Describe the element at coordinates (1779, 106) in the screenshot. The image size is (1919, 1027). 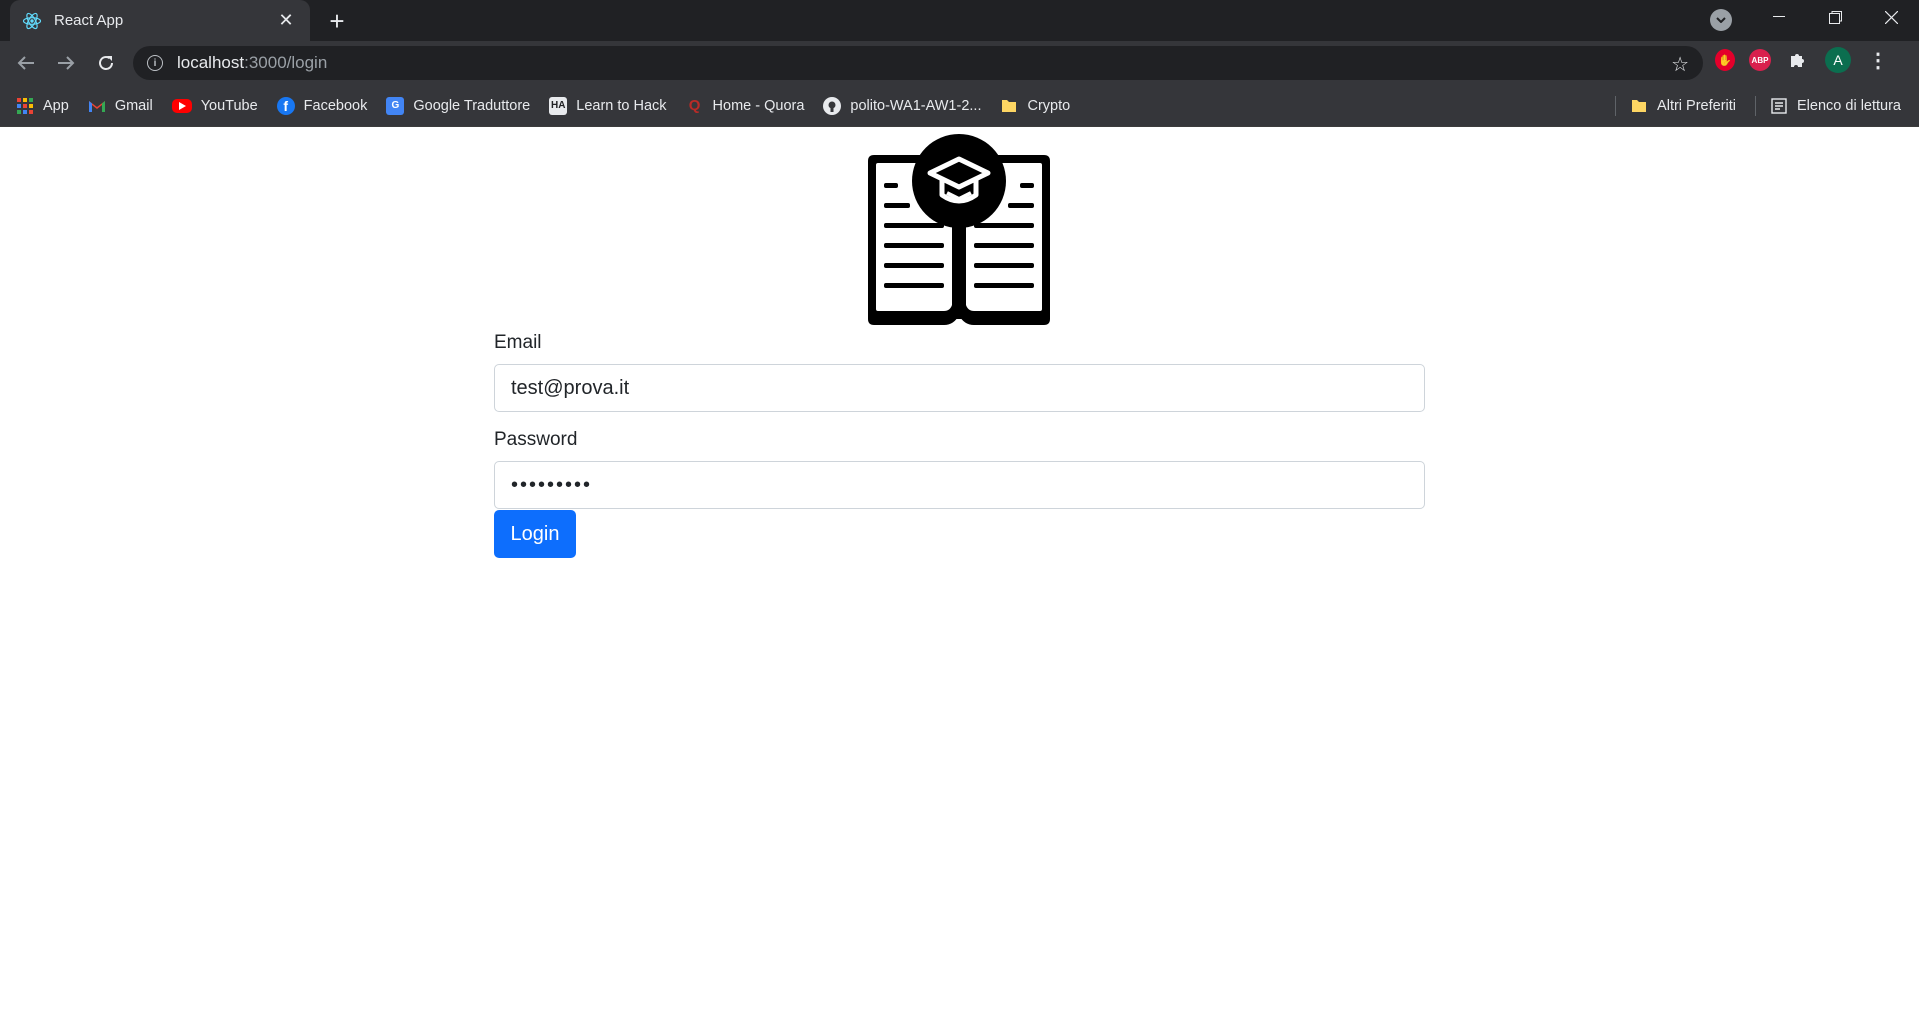
I see `reading-list-icon` at that location.